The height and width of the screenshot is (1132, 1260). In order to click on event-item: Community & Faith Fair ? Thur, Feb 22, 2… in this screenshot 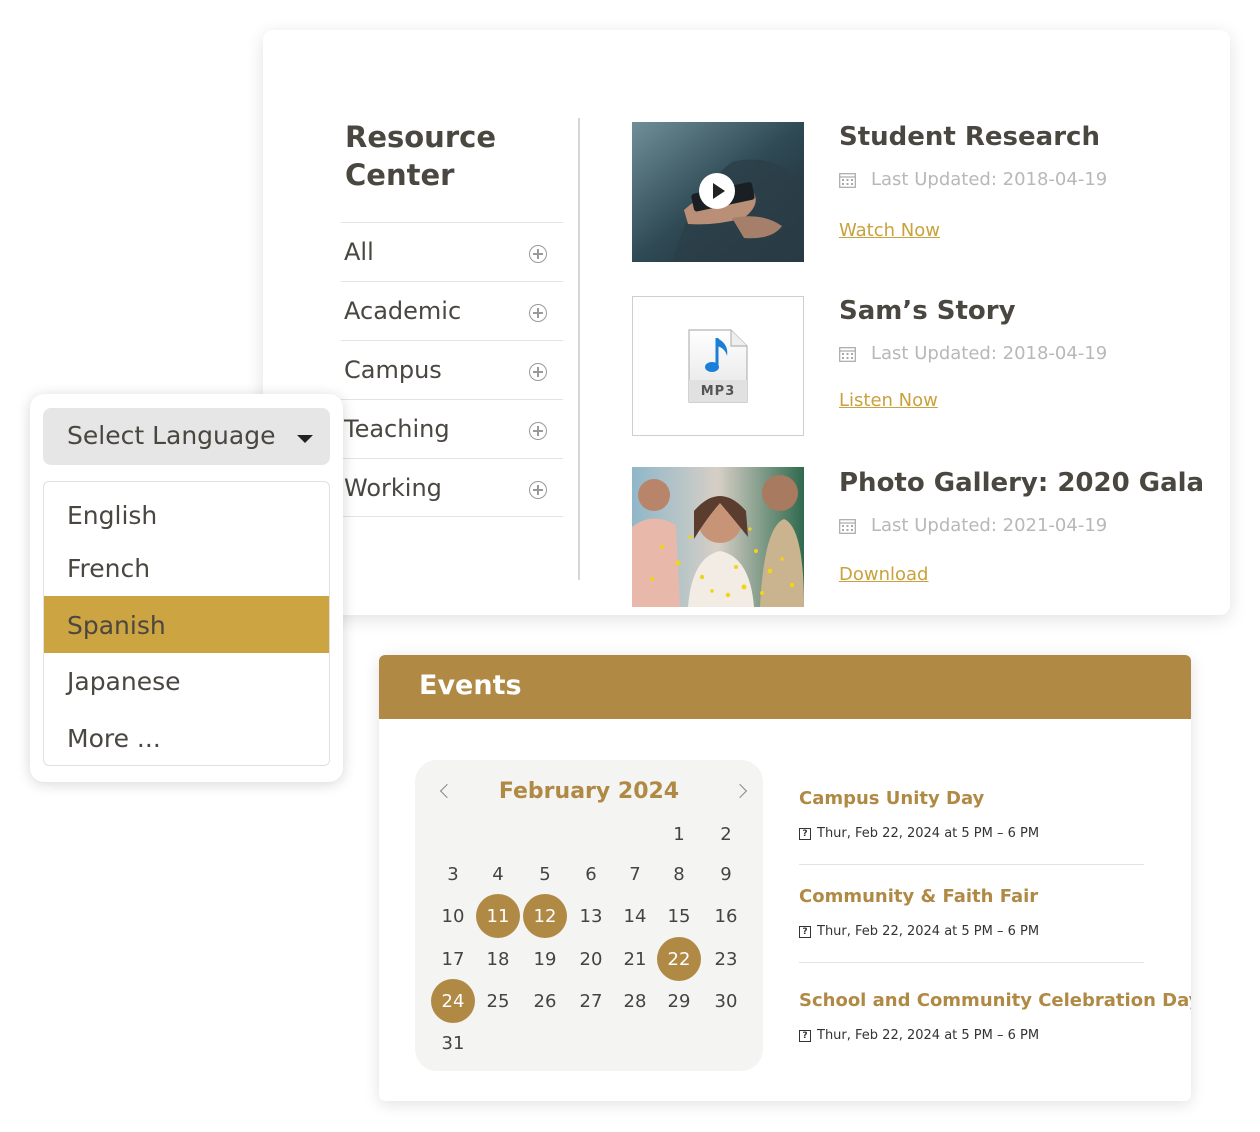, I will do `click(971, 912)`.